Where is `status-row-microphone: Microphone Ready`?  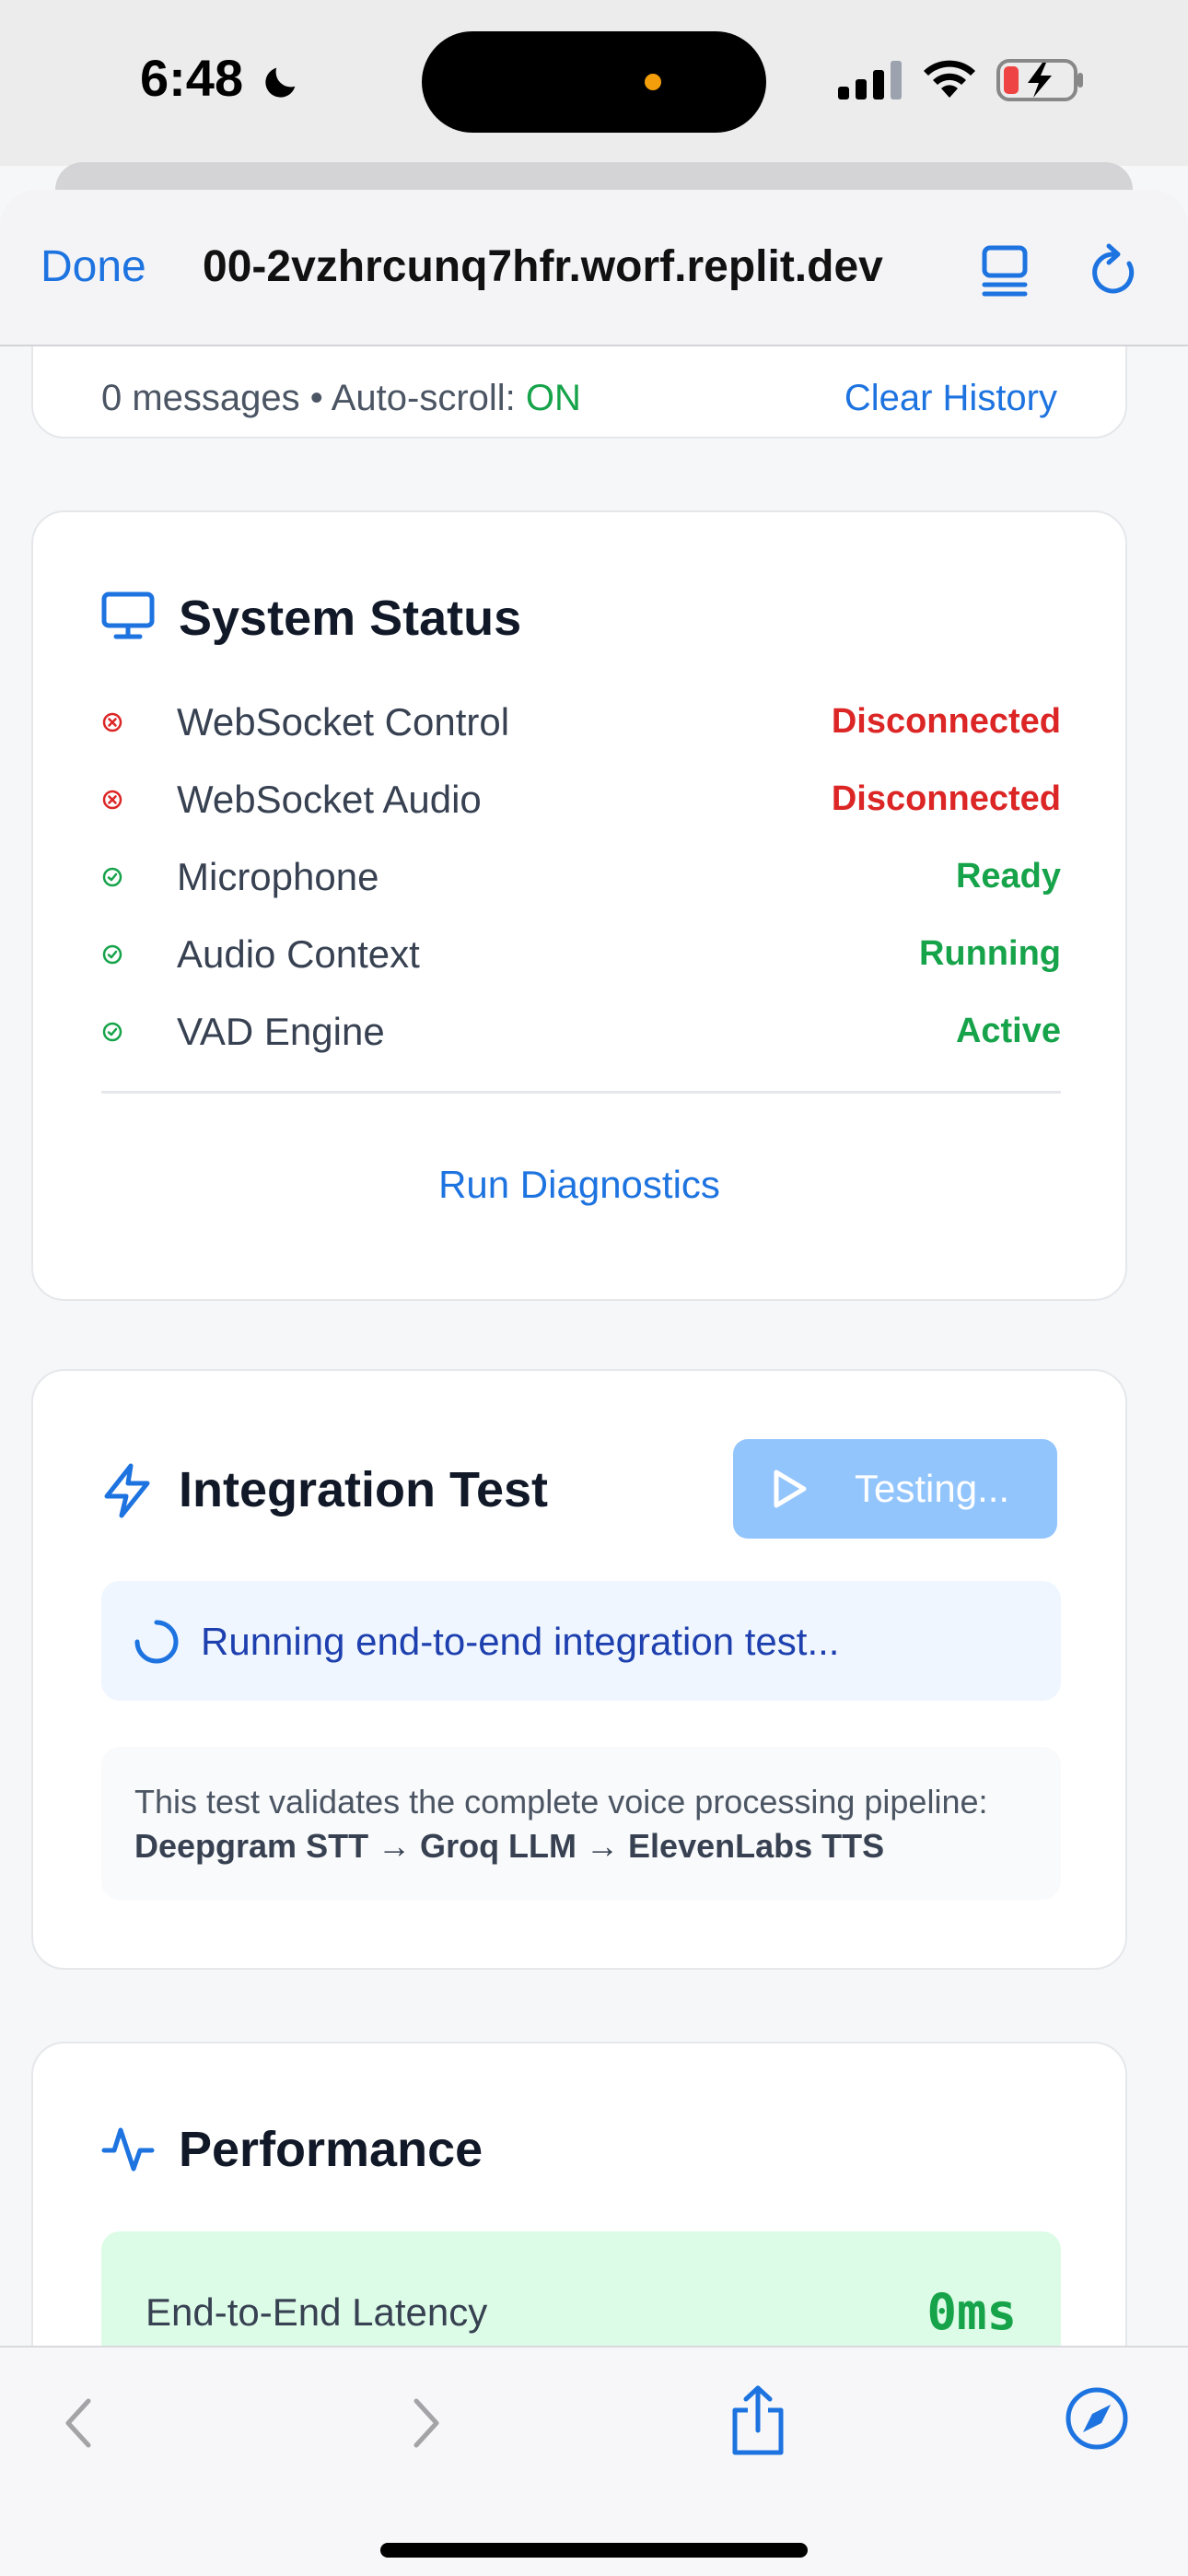 status-row-microphone: Microphone Ready is located at coordinates (581, 877).